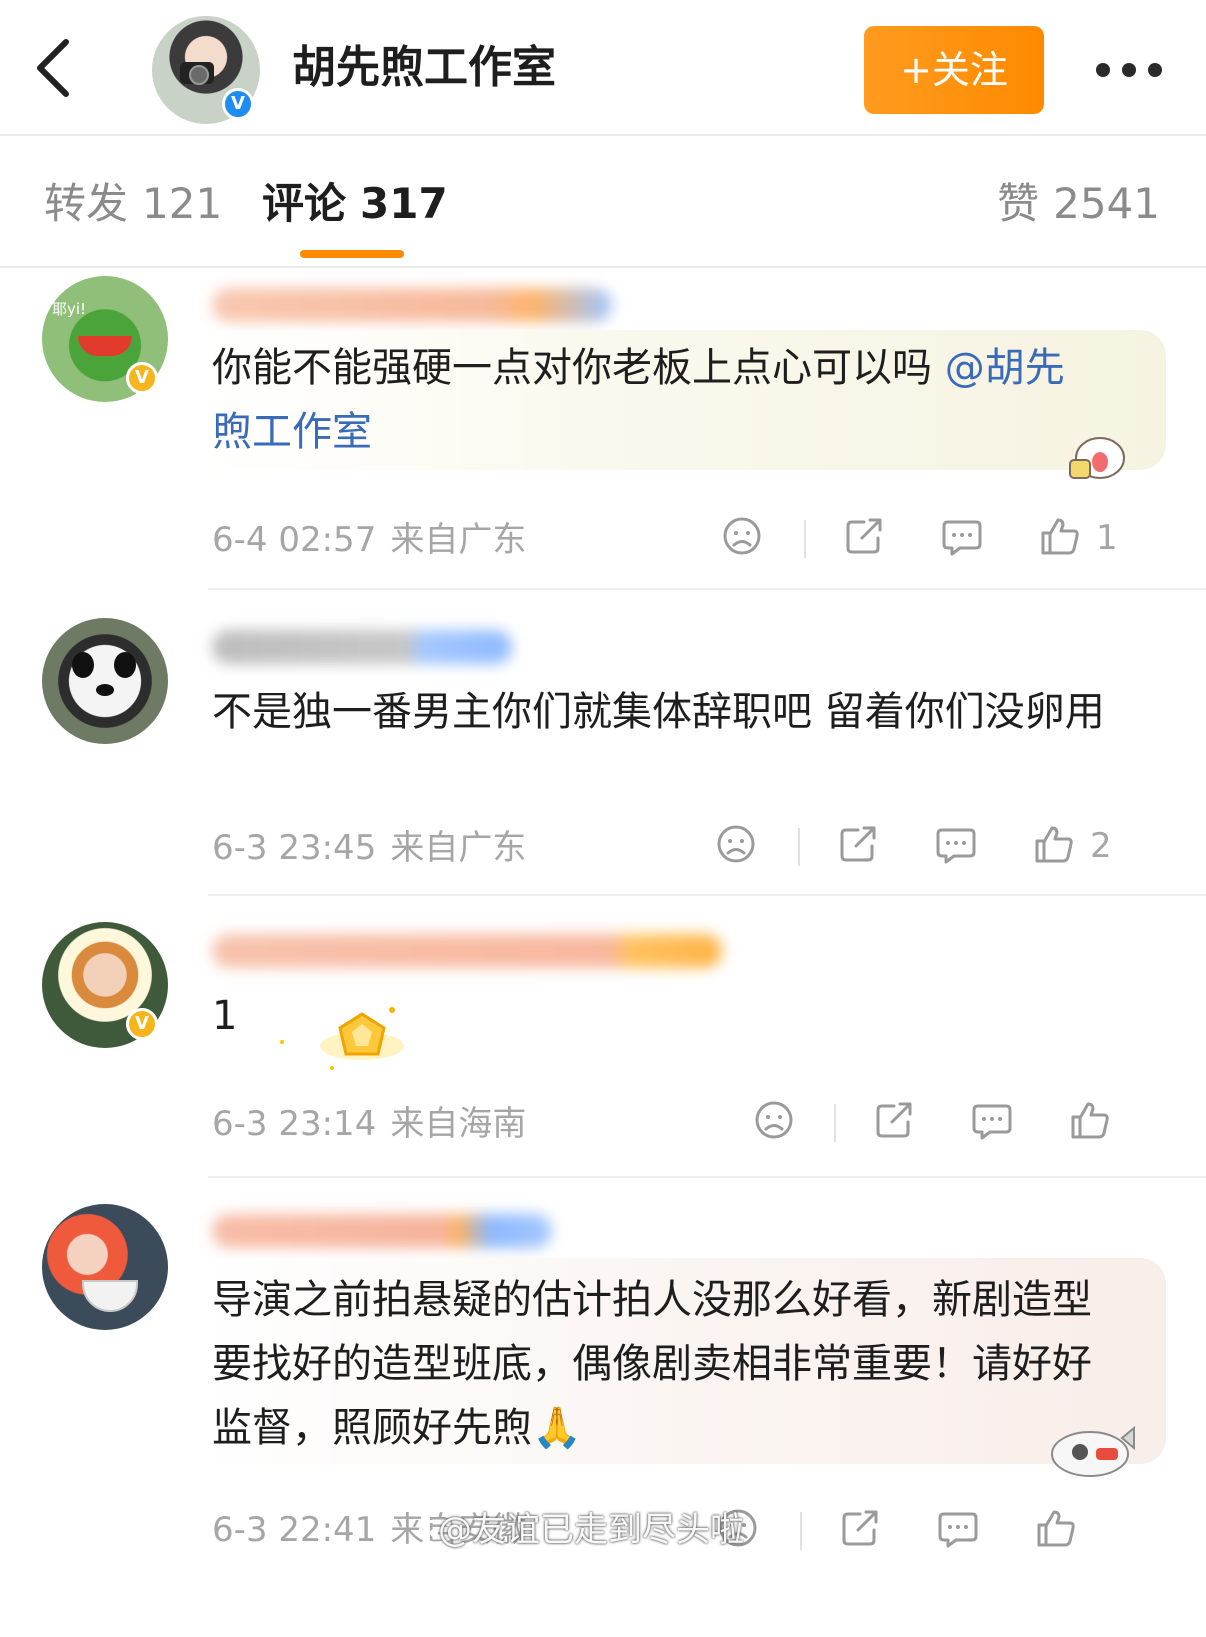  What do you see at coordinates (369, 848) in the screenshot?
I see `comment-meta: 6-3 23:45 来自广东` at bounding box center [369, 848].